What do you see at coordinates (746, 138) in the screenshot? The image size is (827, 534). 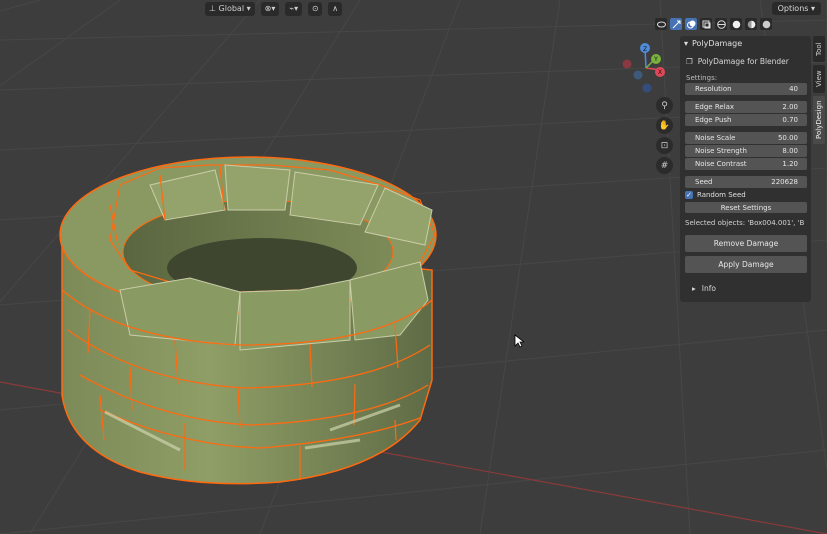 I see `noise-scale-field: Noise Scale 50.00` at bounding box center [746, 138].